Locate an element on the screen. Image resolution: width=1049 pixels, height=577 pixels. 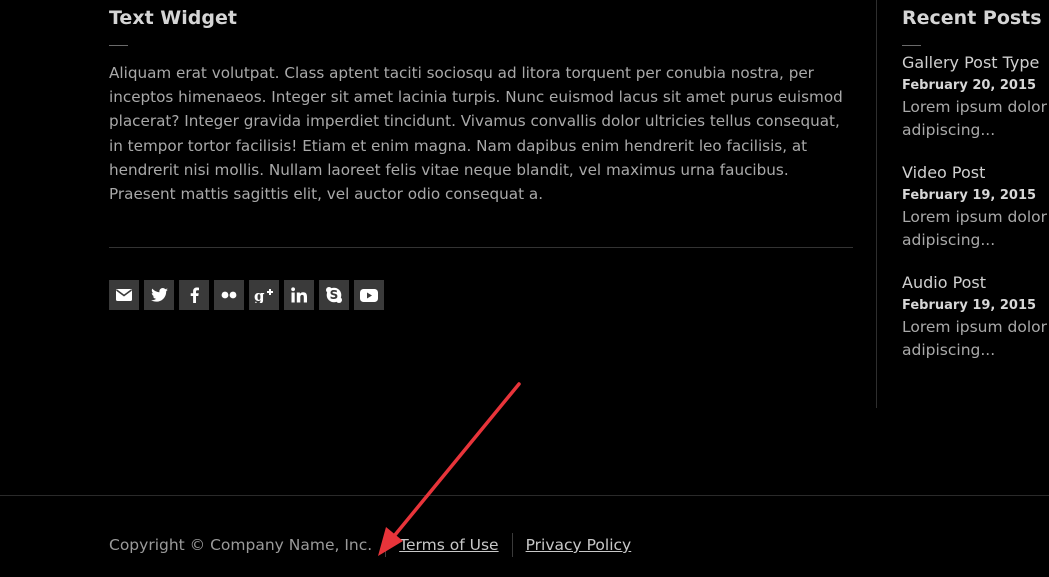
google-plus-icon: g is located at coordinates (263, 295).